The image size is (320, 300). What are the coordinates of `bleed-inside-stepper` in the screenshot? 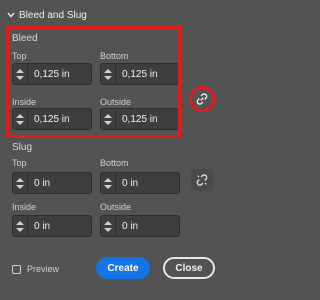 It's located at (20, 119).